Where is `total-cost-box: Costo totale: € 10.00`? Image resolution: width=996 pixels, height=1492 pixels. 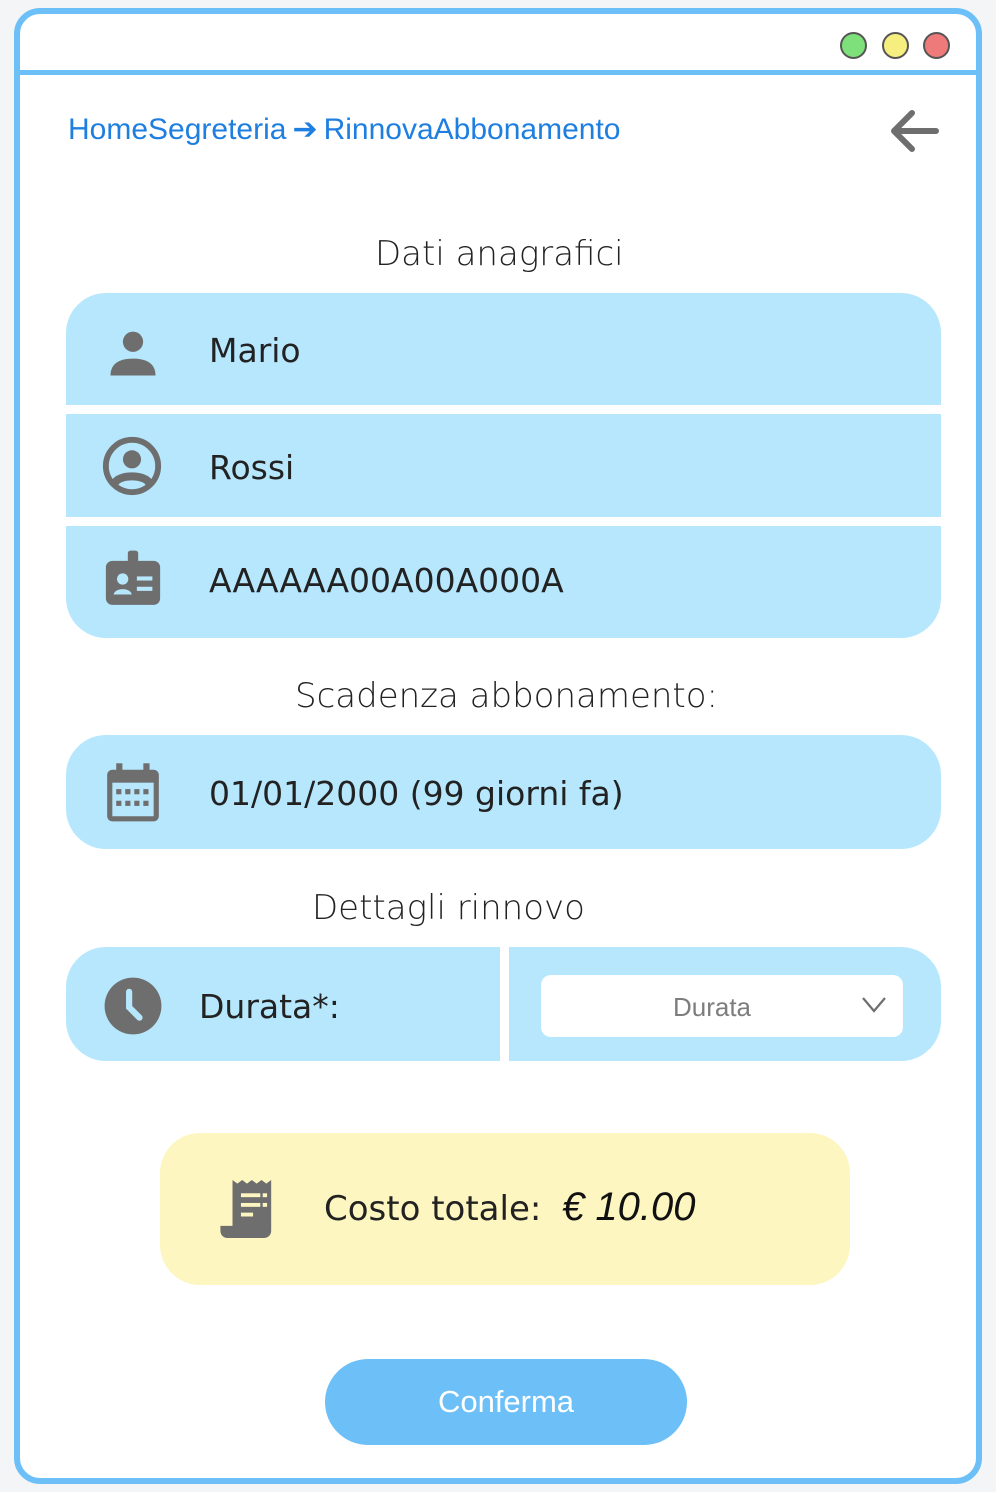 total-cost-box: Costo totale: € 10.00 is located at coordinates (505, 1209).